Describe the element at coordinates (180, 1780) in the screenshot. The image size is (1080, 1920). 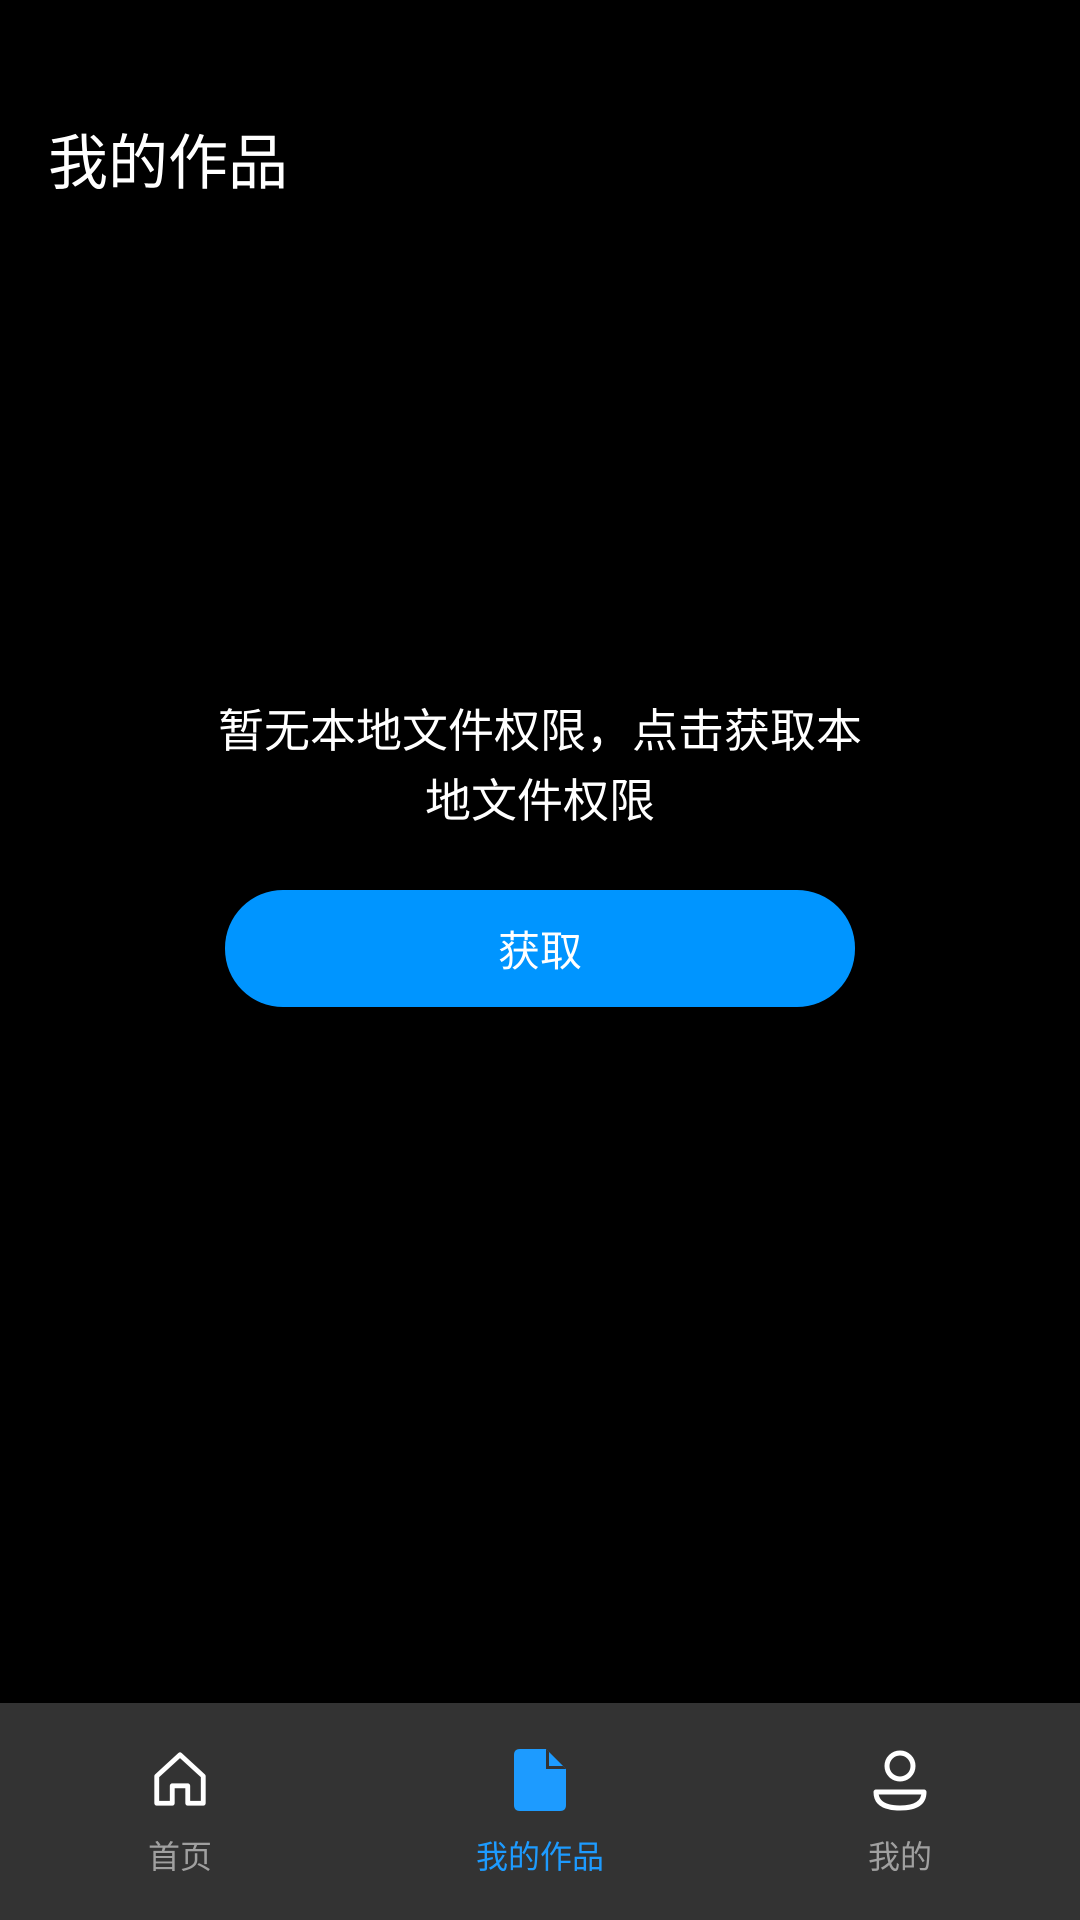
I see `home-icon` at that location.